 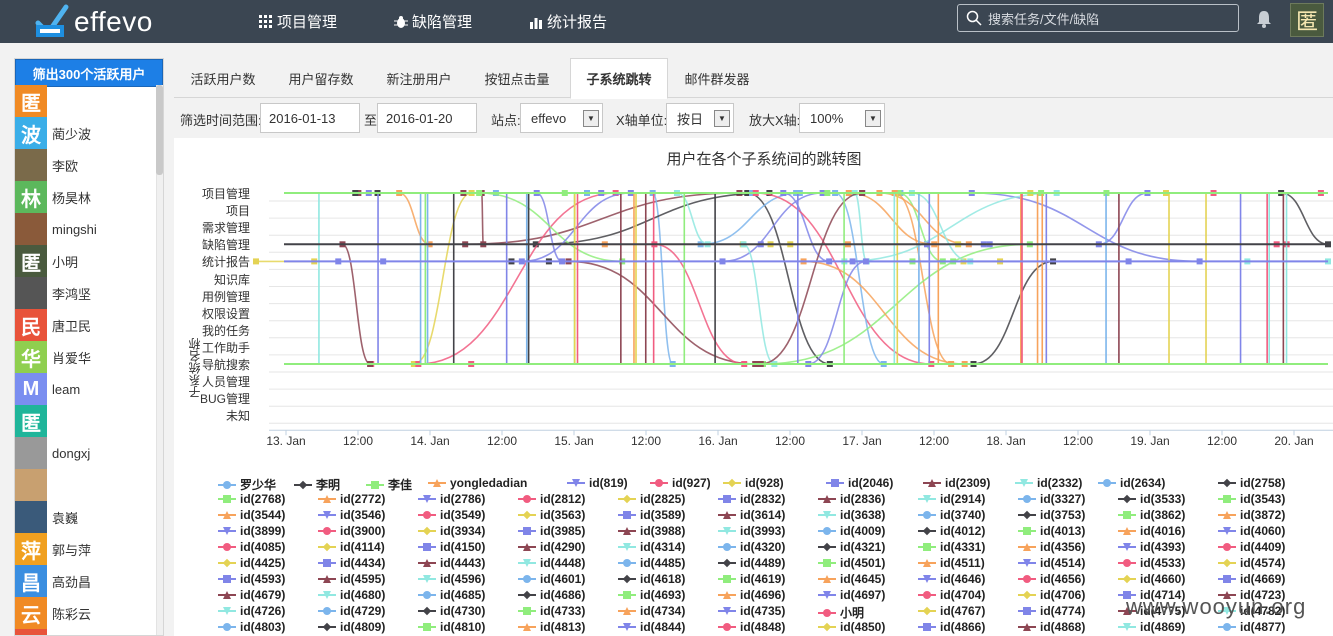 I want to click on legend-item: id(4150), so click(x=451, y=547).